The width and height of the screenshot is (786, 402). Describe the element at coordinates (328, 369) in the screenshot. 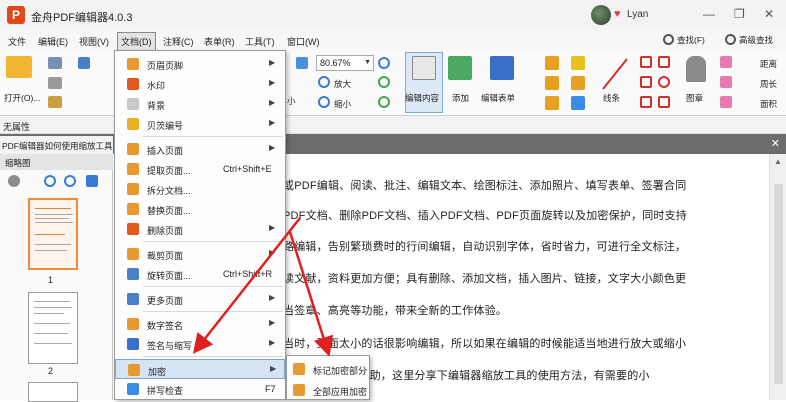

I see `submenu-item-mark-encrypt: 标记加密部分` at that location.